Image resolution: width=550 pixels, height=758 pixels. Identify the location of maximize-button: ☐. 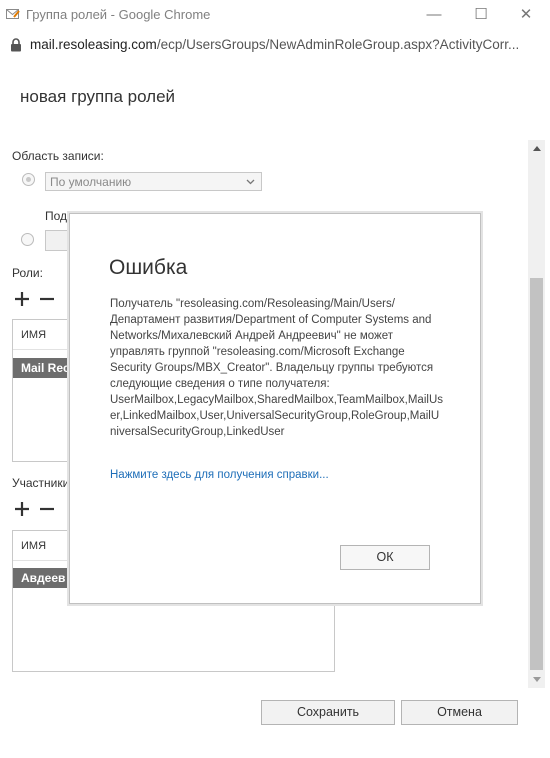
(481, 15).